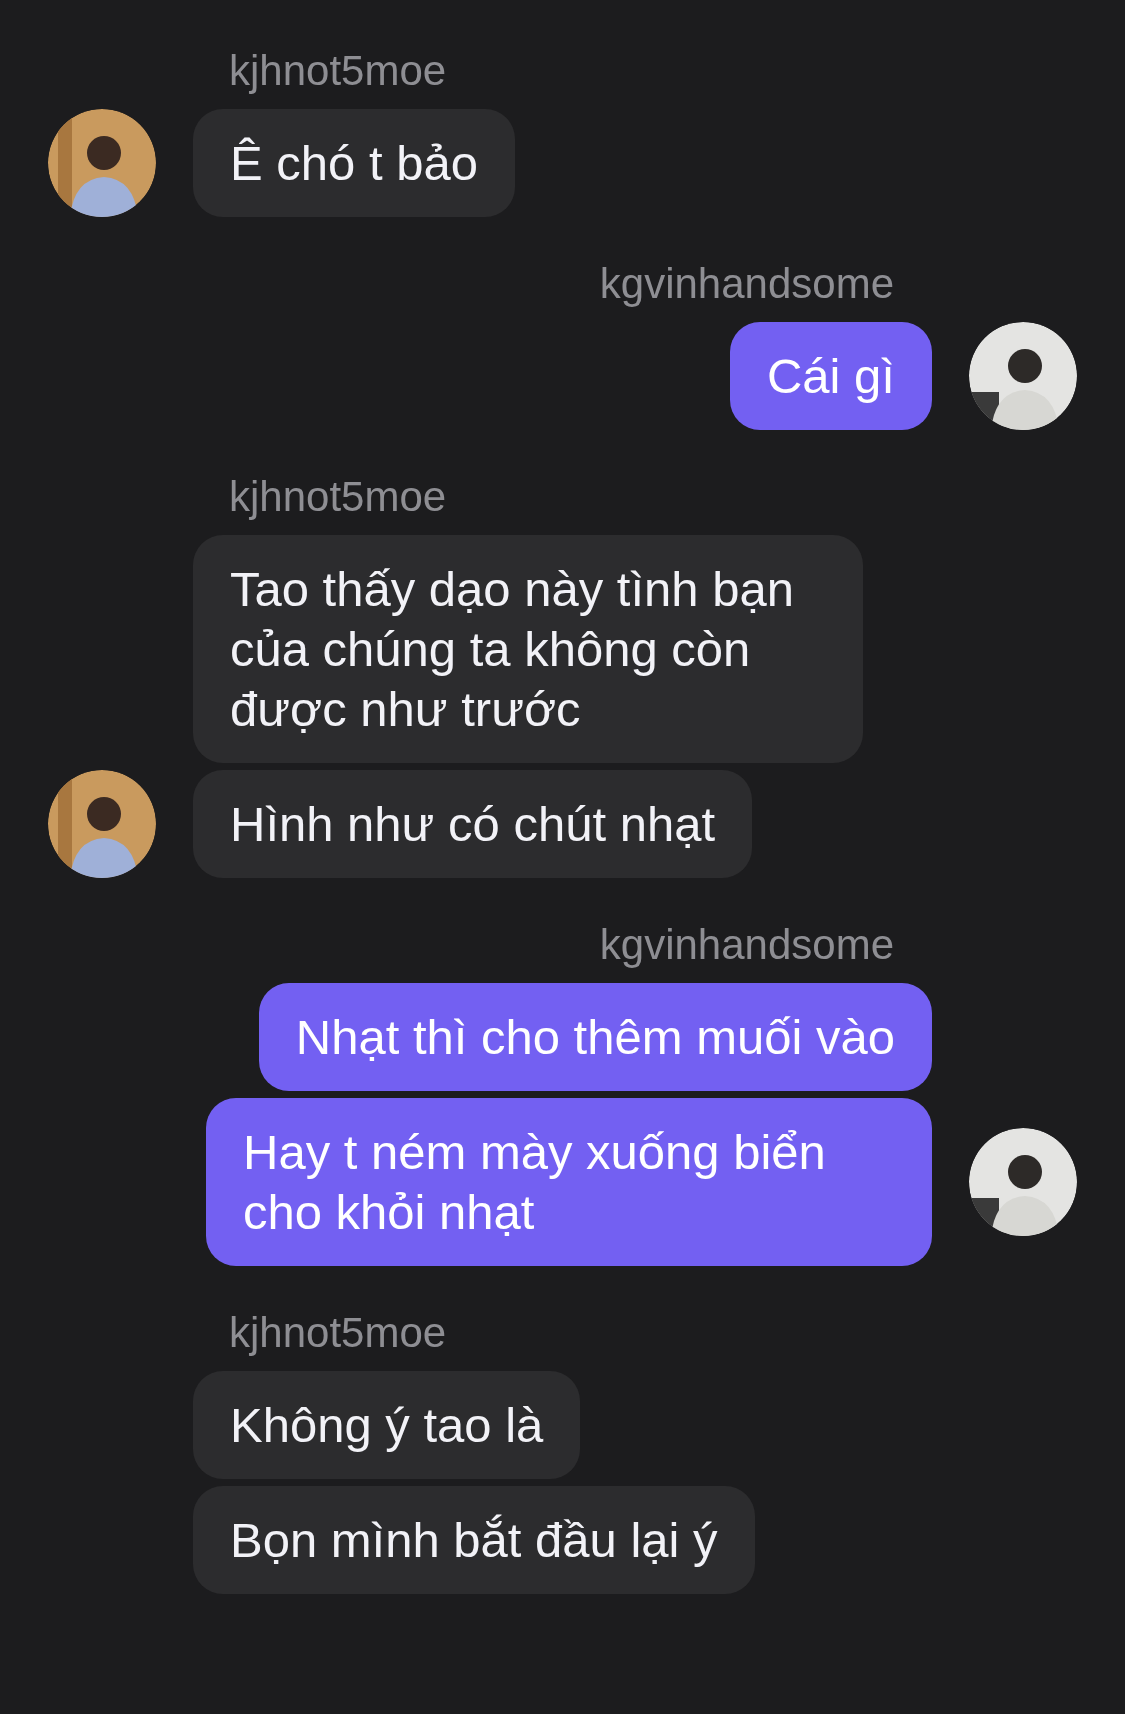 Image resolution: width=1125 pixels, height=1714 pixels. Describe the element at coordinates (387, 1425) in the screenshot. I see `message-bubble: Không ý tao là` at that location.